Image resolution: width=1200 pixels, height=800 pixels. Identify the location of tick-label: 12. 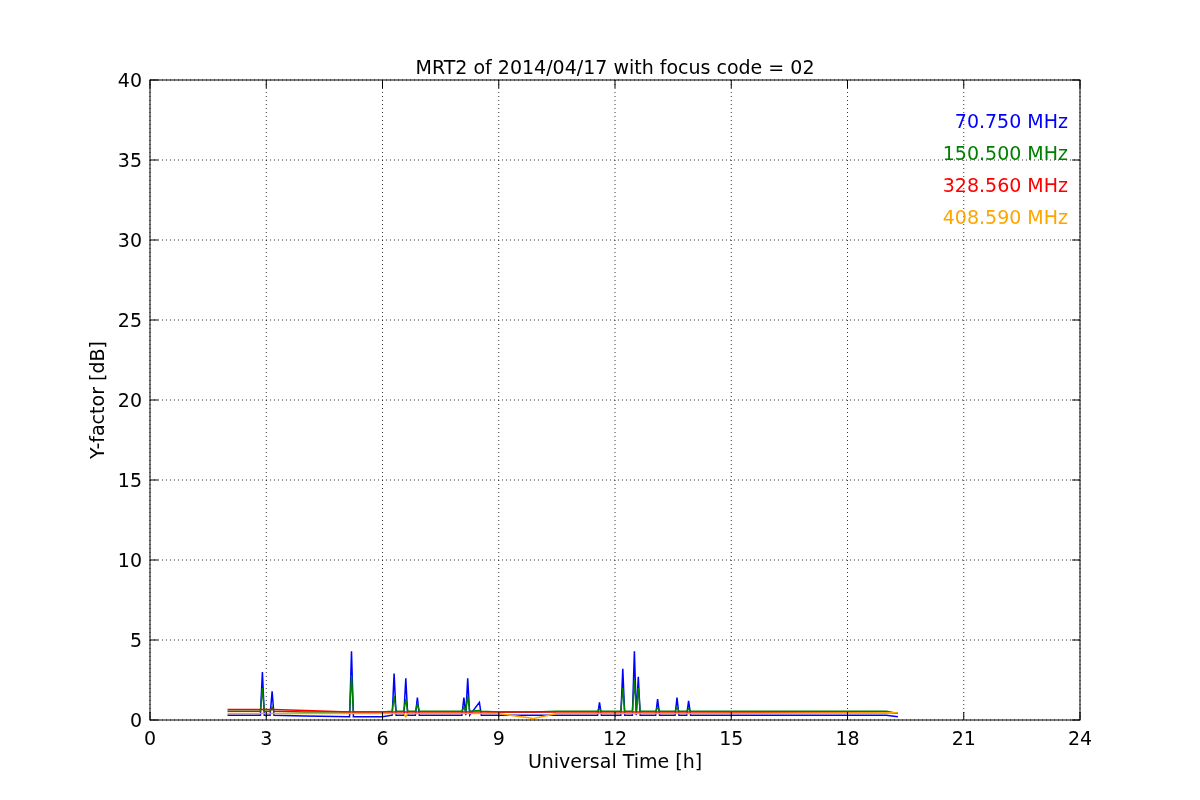
(615, 738).